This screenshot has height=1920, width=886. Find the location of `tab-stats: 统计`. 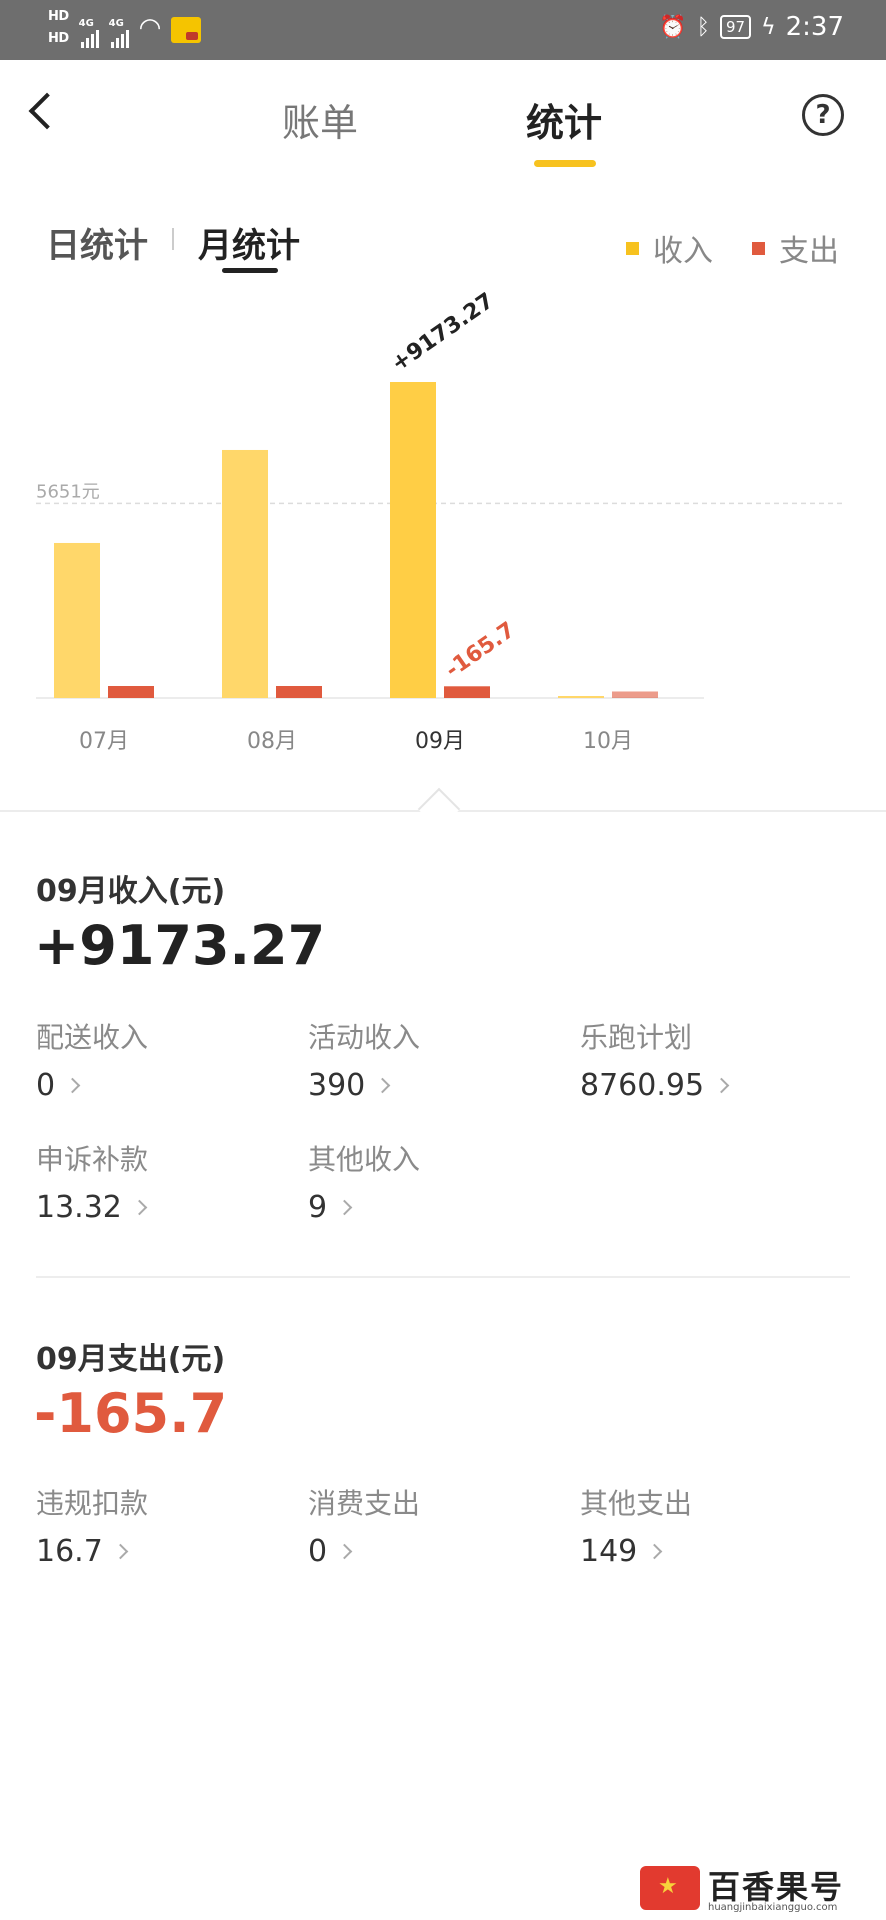

tab-stats: 统计 is located at coordinates (564, 119).